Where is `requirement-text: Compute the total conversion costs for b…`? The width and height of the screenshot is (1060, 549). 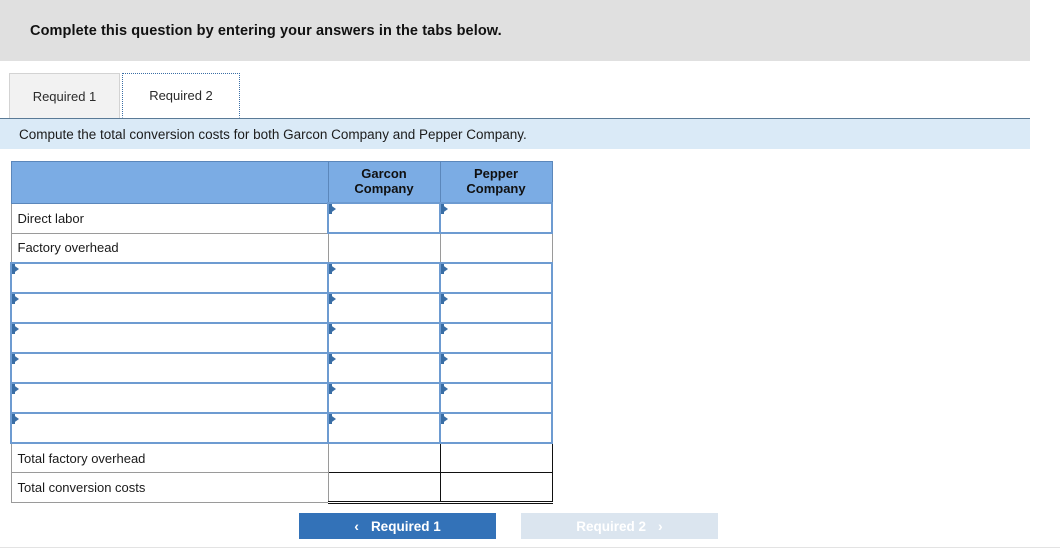 requirement-text: Compute the total conversion costs for b… is located at coordinates (273, 134).